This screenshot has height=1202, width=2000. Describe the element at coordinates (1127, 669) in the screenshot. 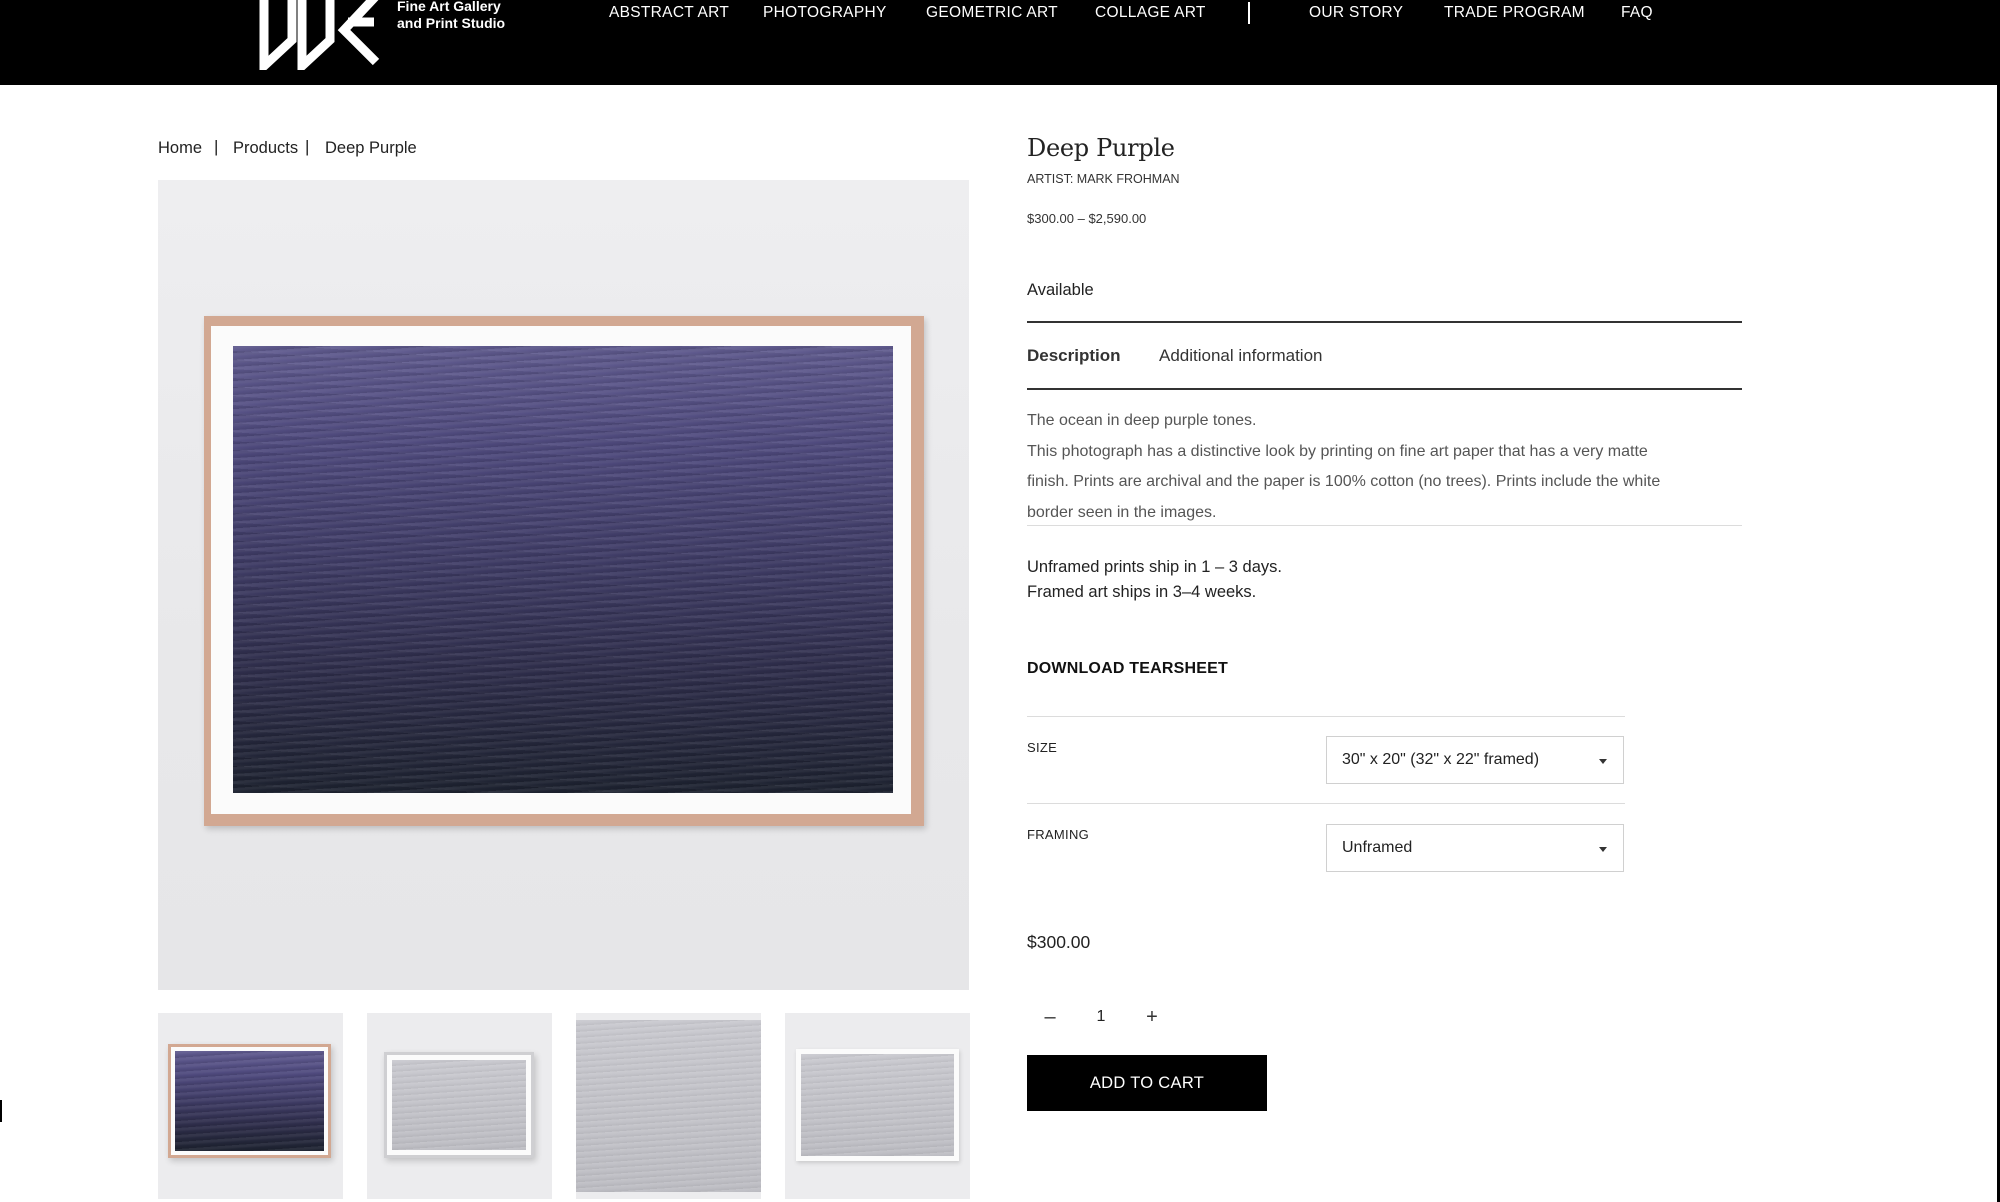

I see `download-tearsheet-link: DOWNLOAD TEARSHEET` at that location.